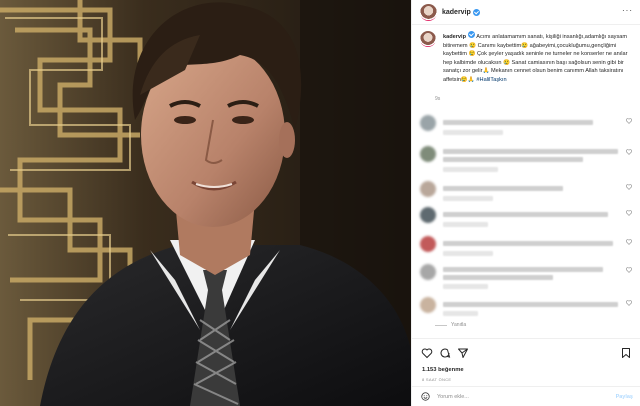 This screenshot has width=640, height=406. Describe the element at coordinates (456, 12) in the screenshot. I see `header-username: kadervip` at that location.